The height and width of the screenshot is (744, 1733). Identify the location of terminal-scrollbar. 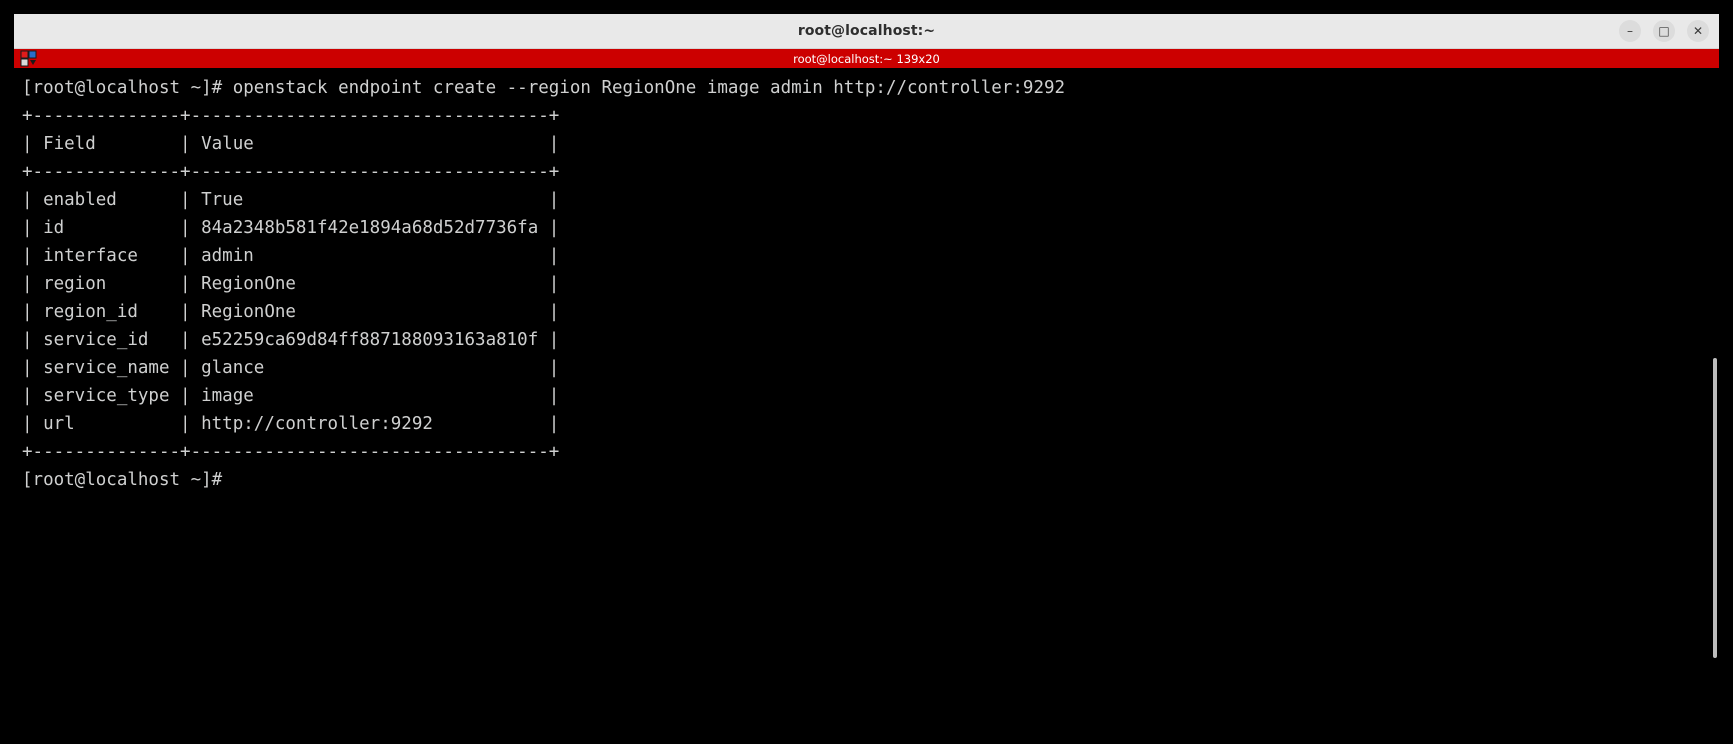
(1713, 371).